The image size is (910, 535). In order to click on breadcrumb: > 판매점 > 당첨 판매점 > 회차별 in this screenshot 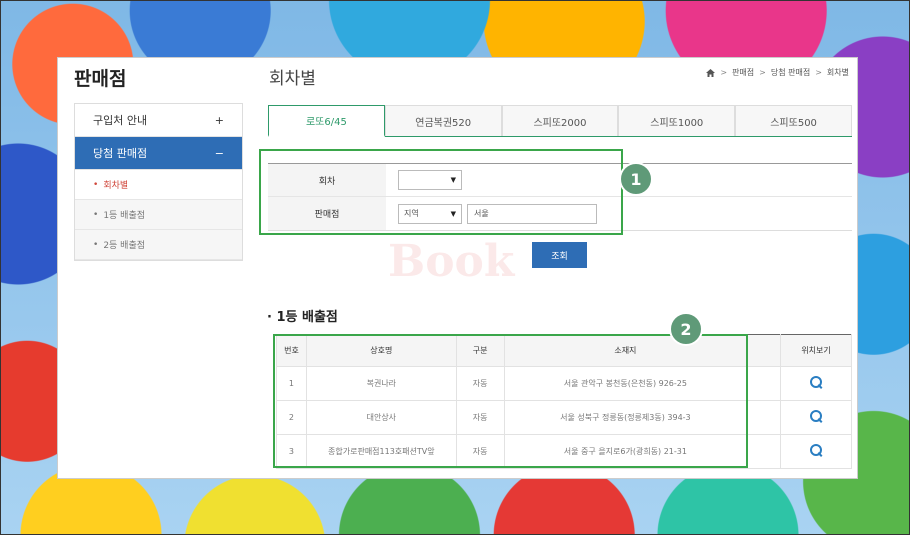, I will do `click(777, 72)`.